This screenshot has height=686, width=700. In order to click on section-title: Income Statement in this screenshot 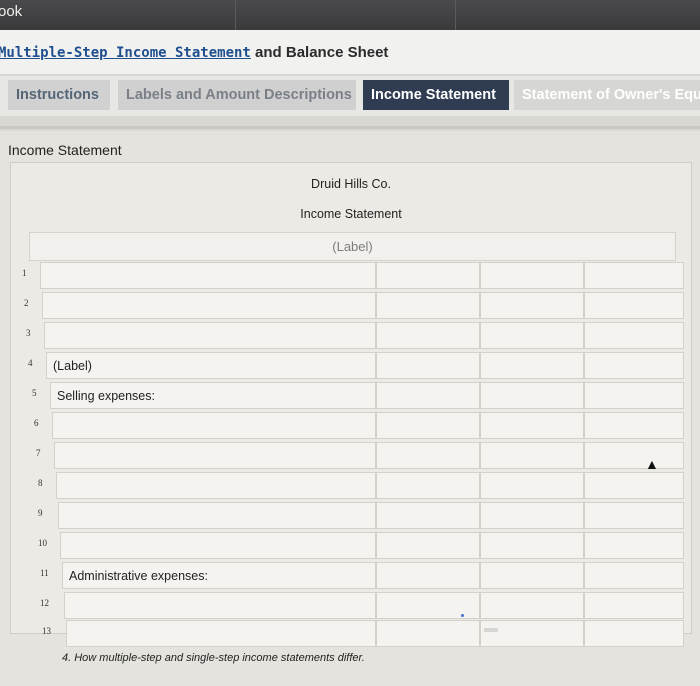, I will do `click(65, 150)`.